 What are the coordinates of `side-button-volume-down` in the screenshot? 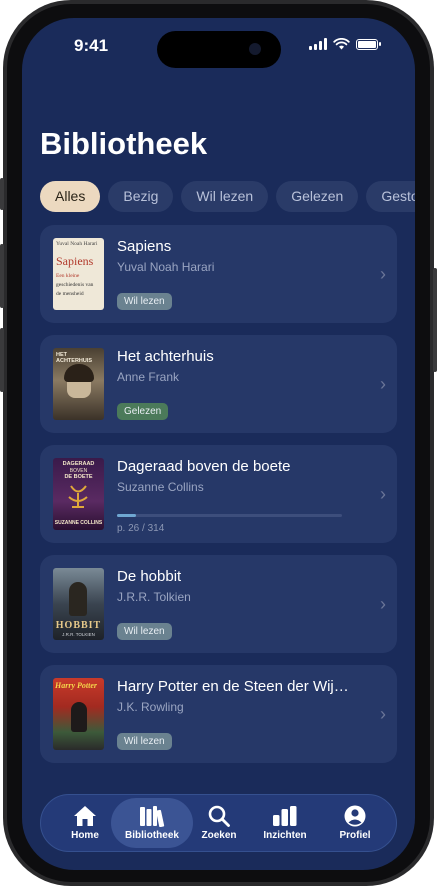 It's located at (2, 360).